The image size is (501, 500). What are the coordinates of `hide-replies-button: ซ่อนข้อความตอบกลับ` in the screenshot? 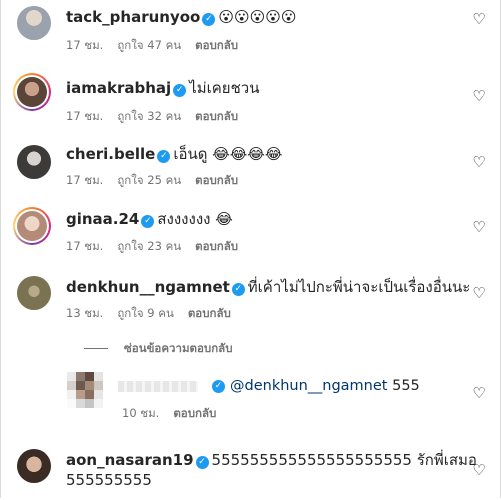 It's located at (158, 349).